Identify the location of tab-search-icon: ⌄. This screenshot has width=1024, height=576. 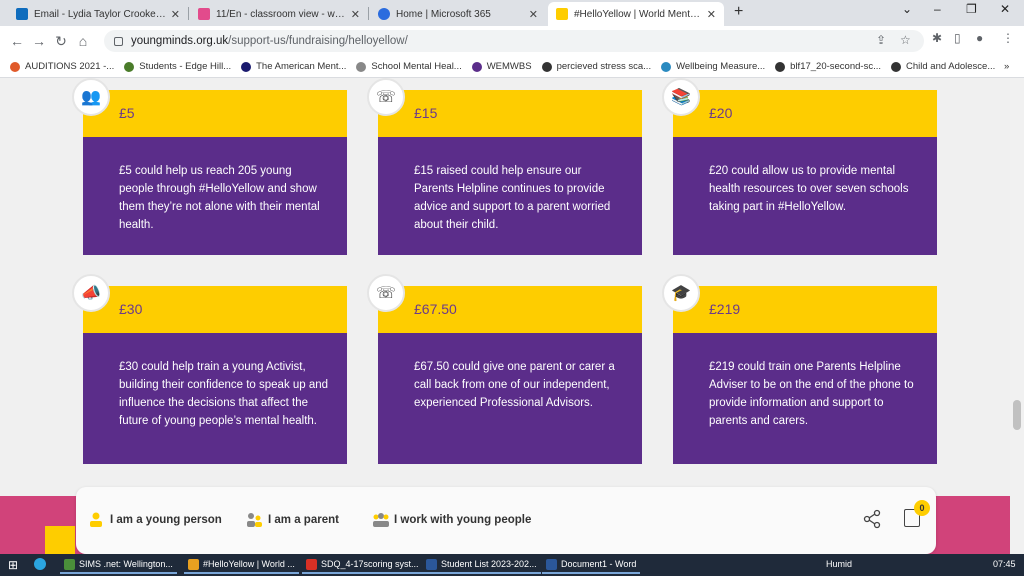
(907, 9).